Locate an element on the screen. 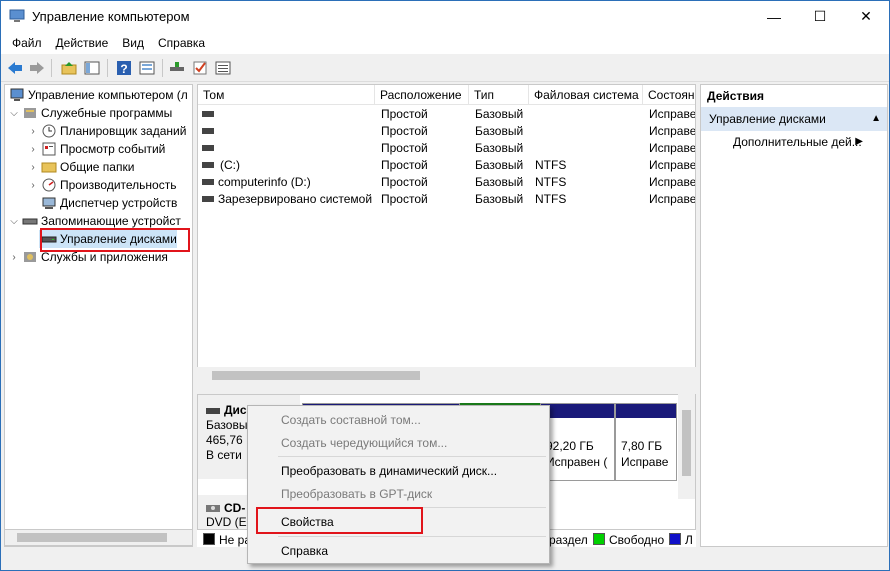 This screenshot has height=571, width=890. forward-icon is located at coordinates (37, 68).